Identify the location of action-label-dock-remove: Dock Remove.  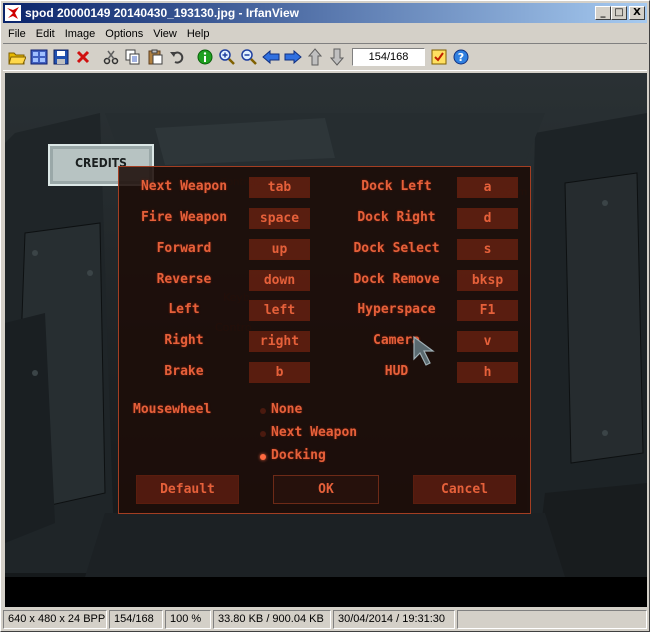
(396, 279).